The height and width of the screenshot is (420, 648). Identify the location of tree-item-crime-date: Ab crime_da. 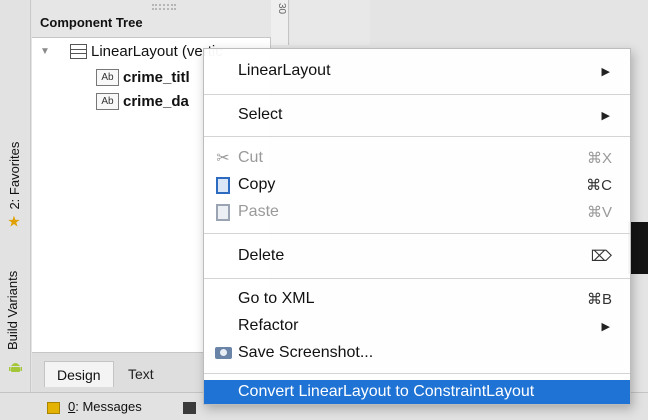
(142, 101).